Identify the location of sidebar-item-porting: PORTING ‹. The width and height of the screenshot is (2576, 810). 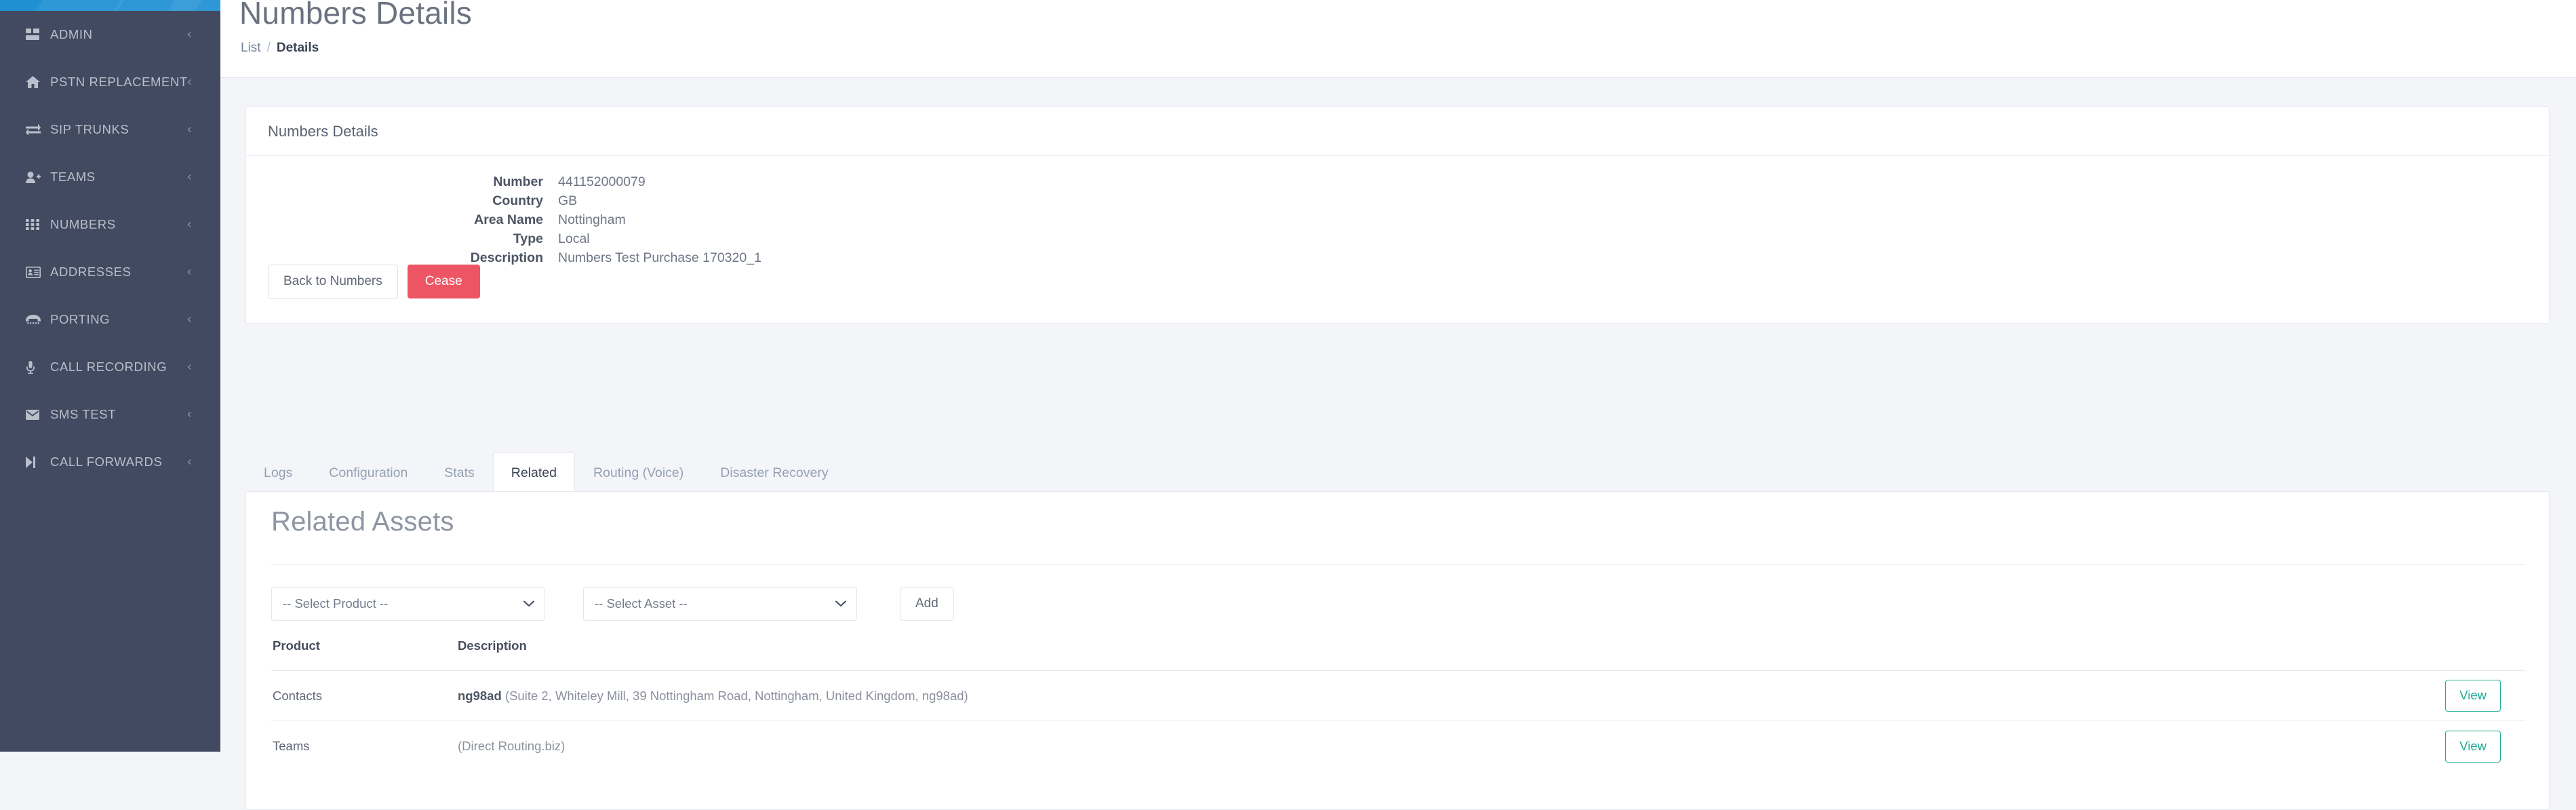
(110, 320).